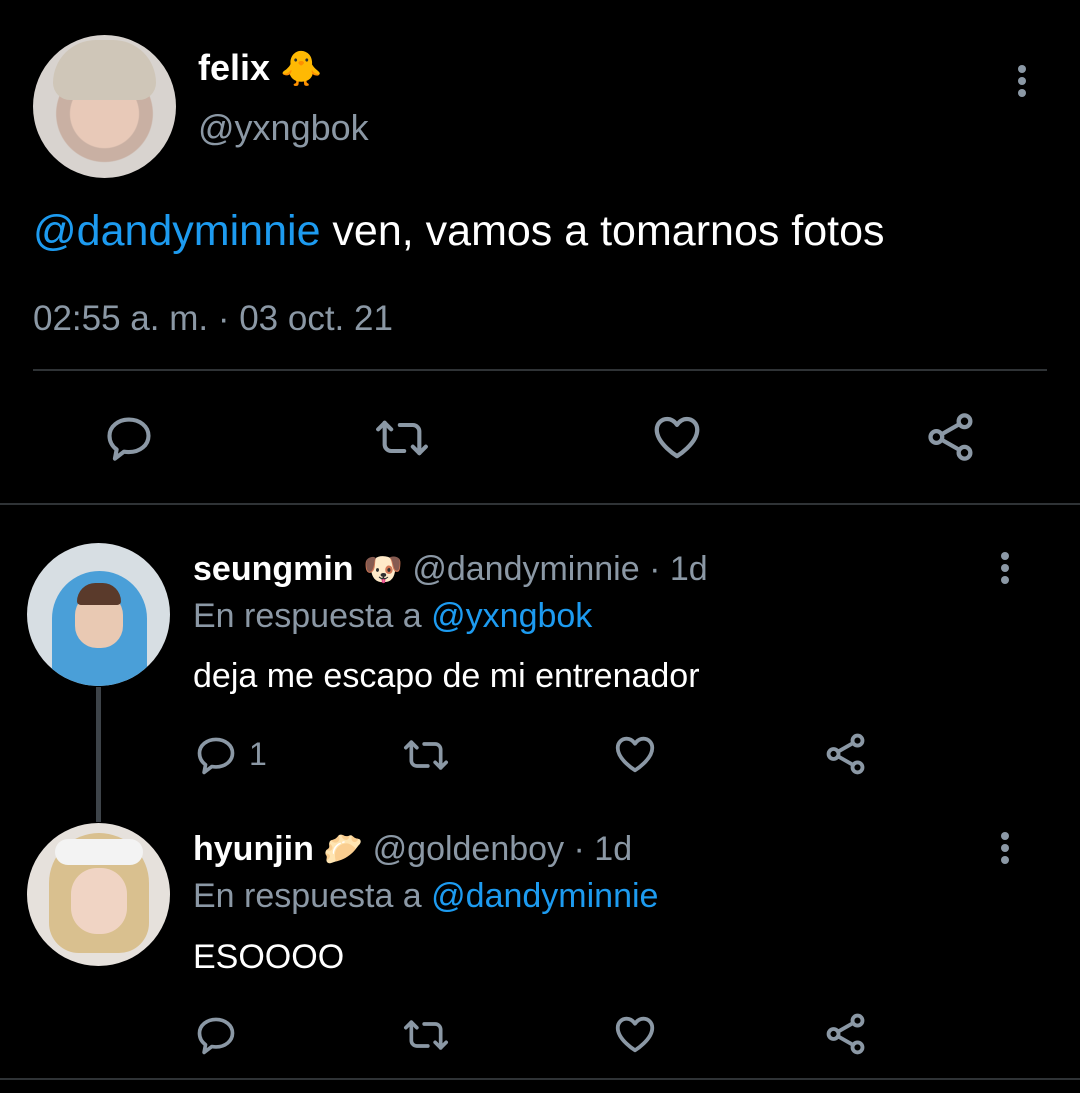 The height and width of the screenshot is (1093, 1080). Describe the element at coordinates (273, 569) in the screenshot. I see `reply-1-display-name: seungmin` at that location.